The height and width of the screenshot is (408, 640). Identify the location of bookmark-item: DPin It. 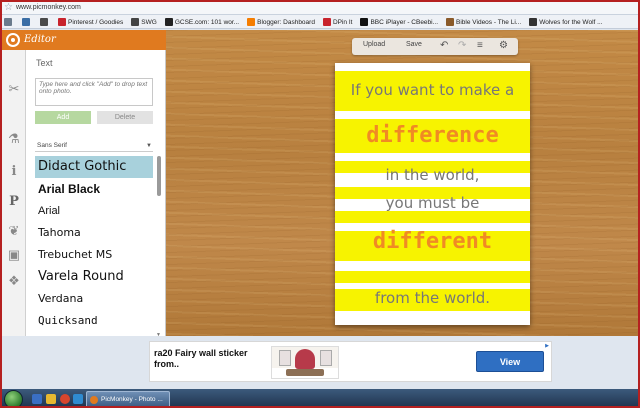
(337, 21).